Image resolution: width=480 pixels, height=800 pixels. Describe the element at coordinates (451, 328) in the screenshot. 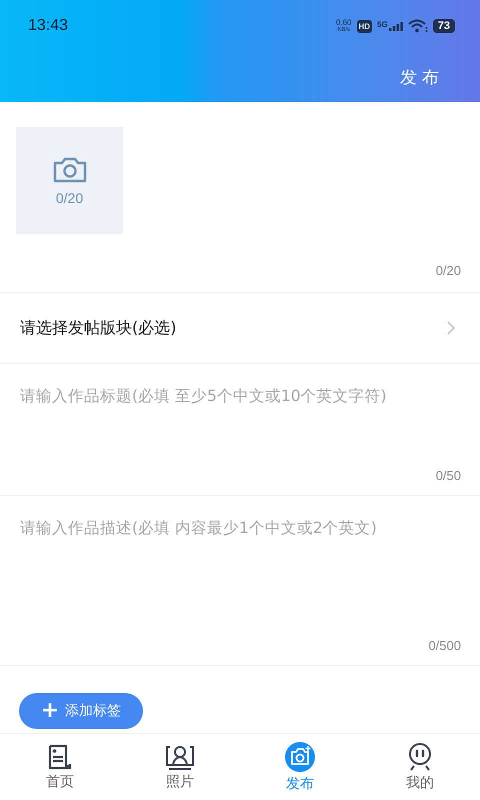

I see `chevron-right-icon` at that location.